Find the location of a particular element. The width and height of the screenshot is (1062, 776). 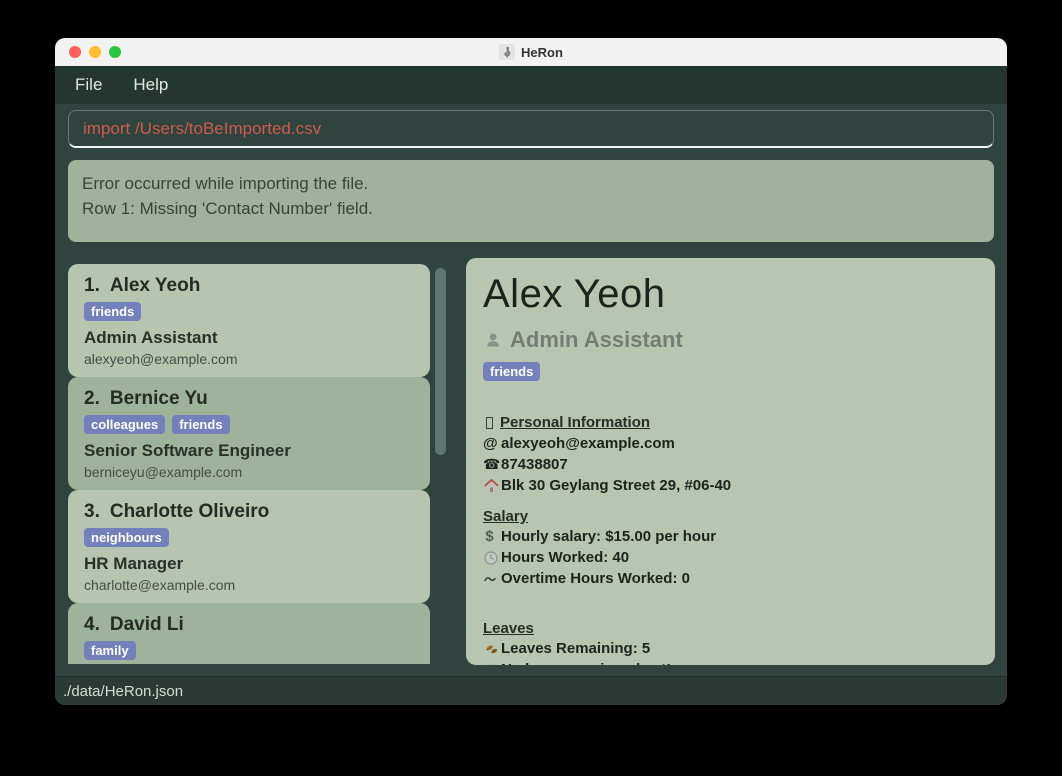

hours-worked: Hours Worked: 40 is located at coordinates (565, 557).